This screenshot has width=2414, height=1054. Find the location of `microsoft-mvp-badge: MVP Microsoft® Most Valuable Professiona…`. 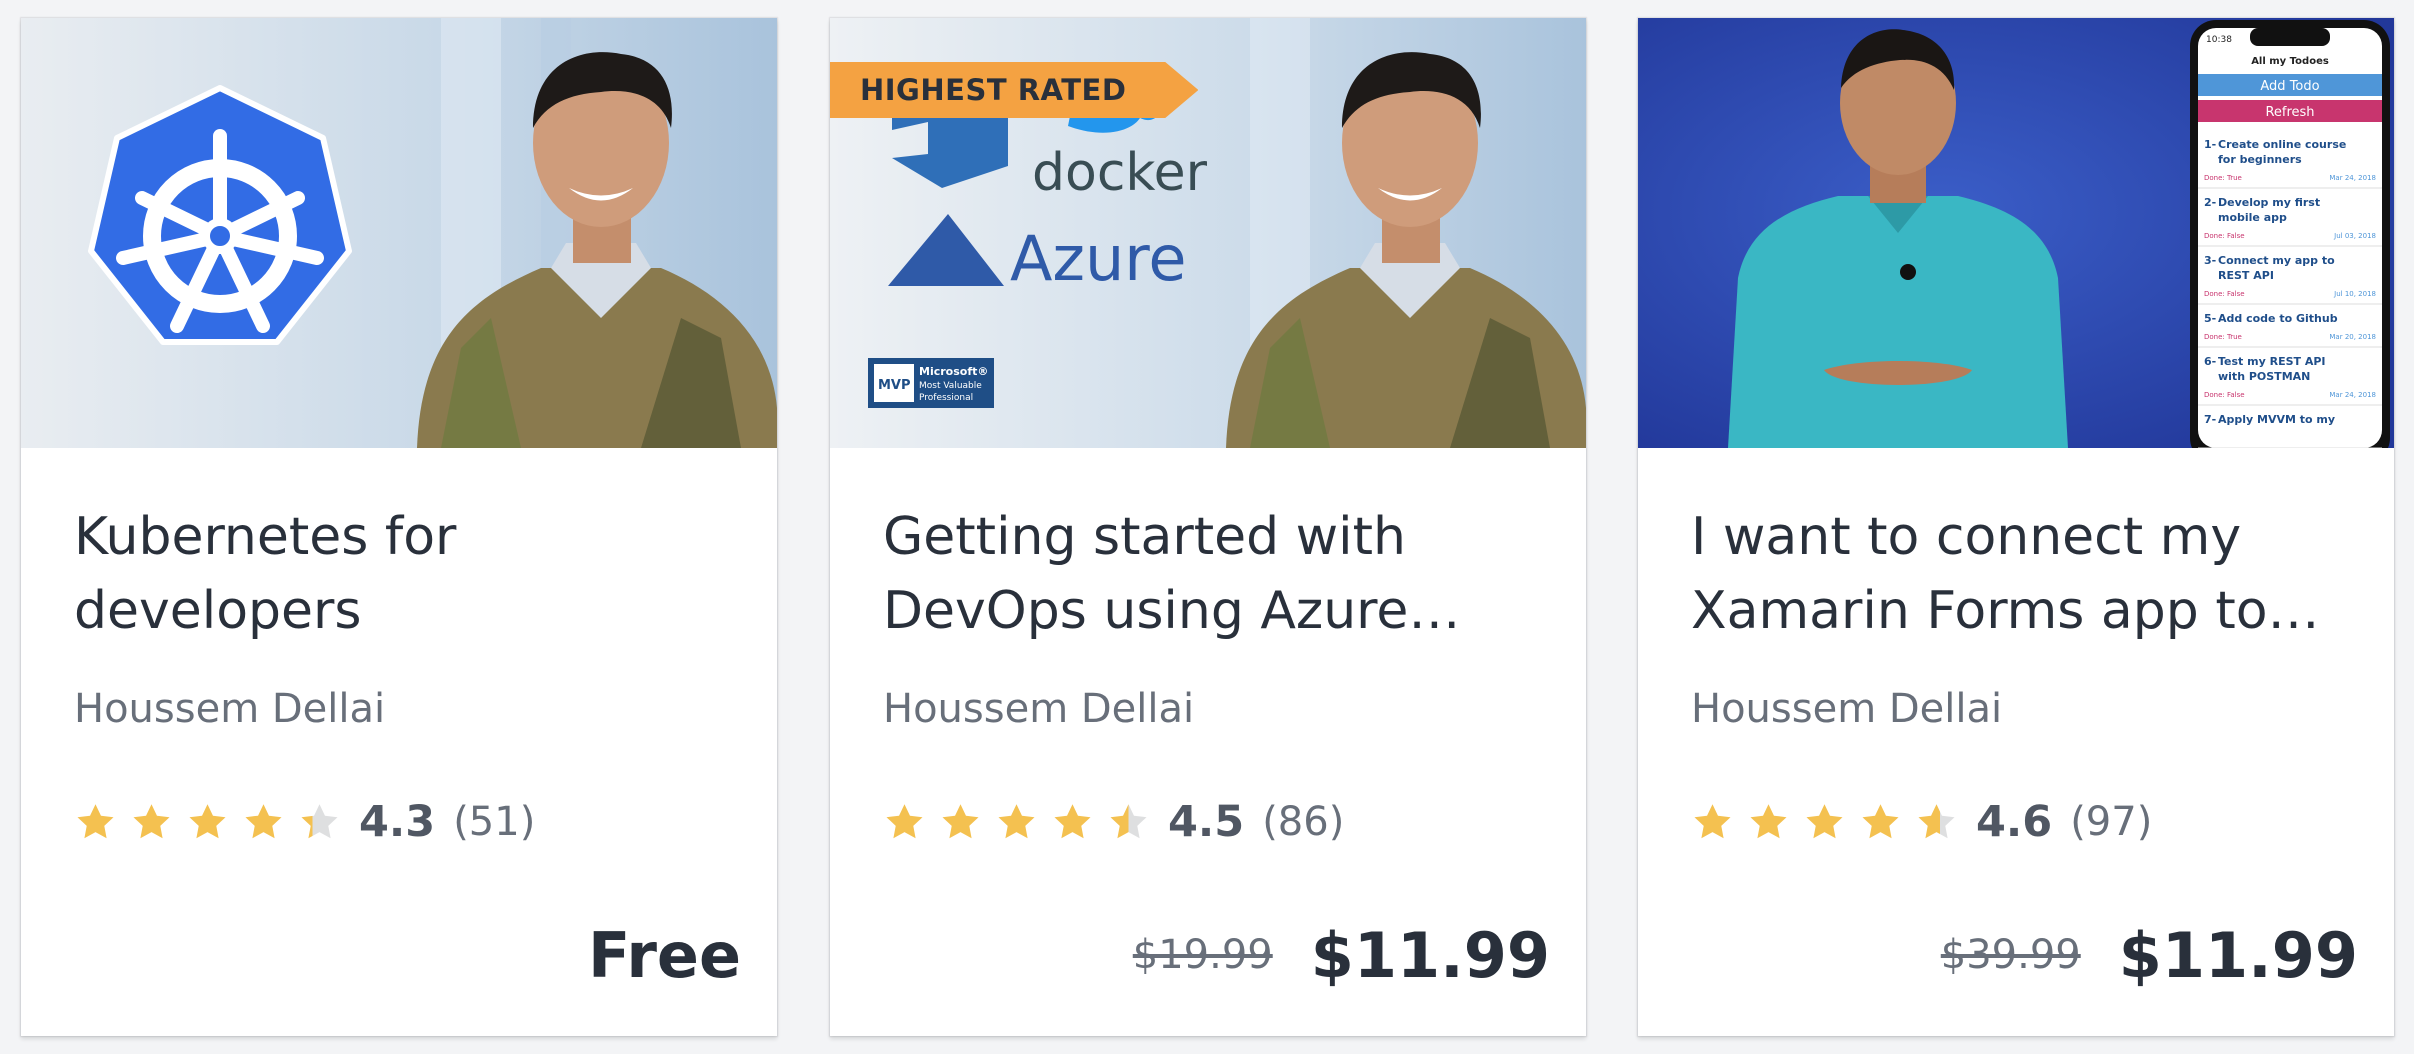

microsoft-mvp-badge: MVP Microsoft® Most Valuable Professiona… is located at coordinates (931, 383).